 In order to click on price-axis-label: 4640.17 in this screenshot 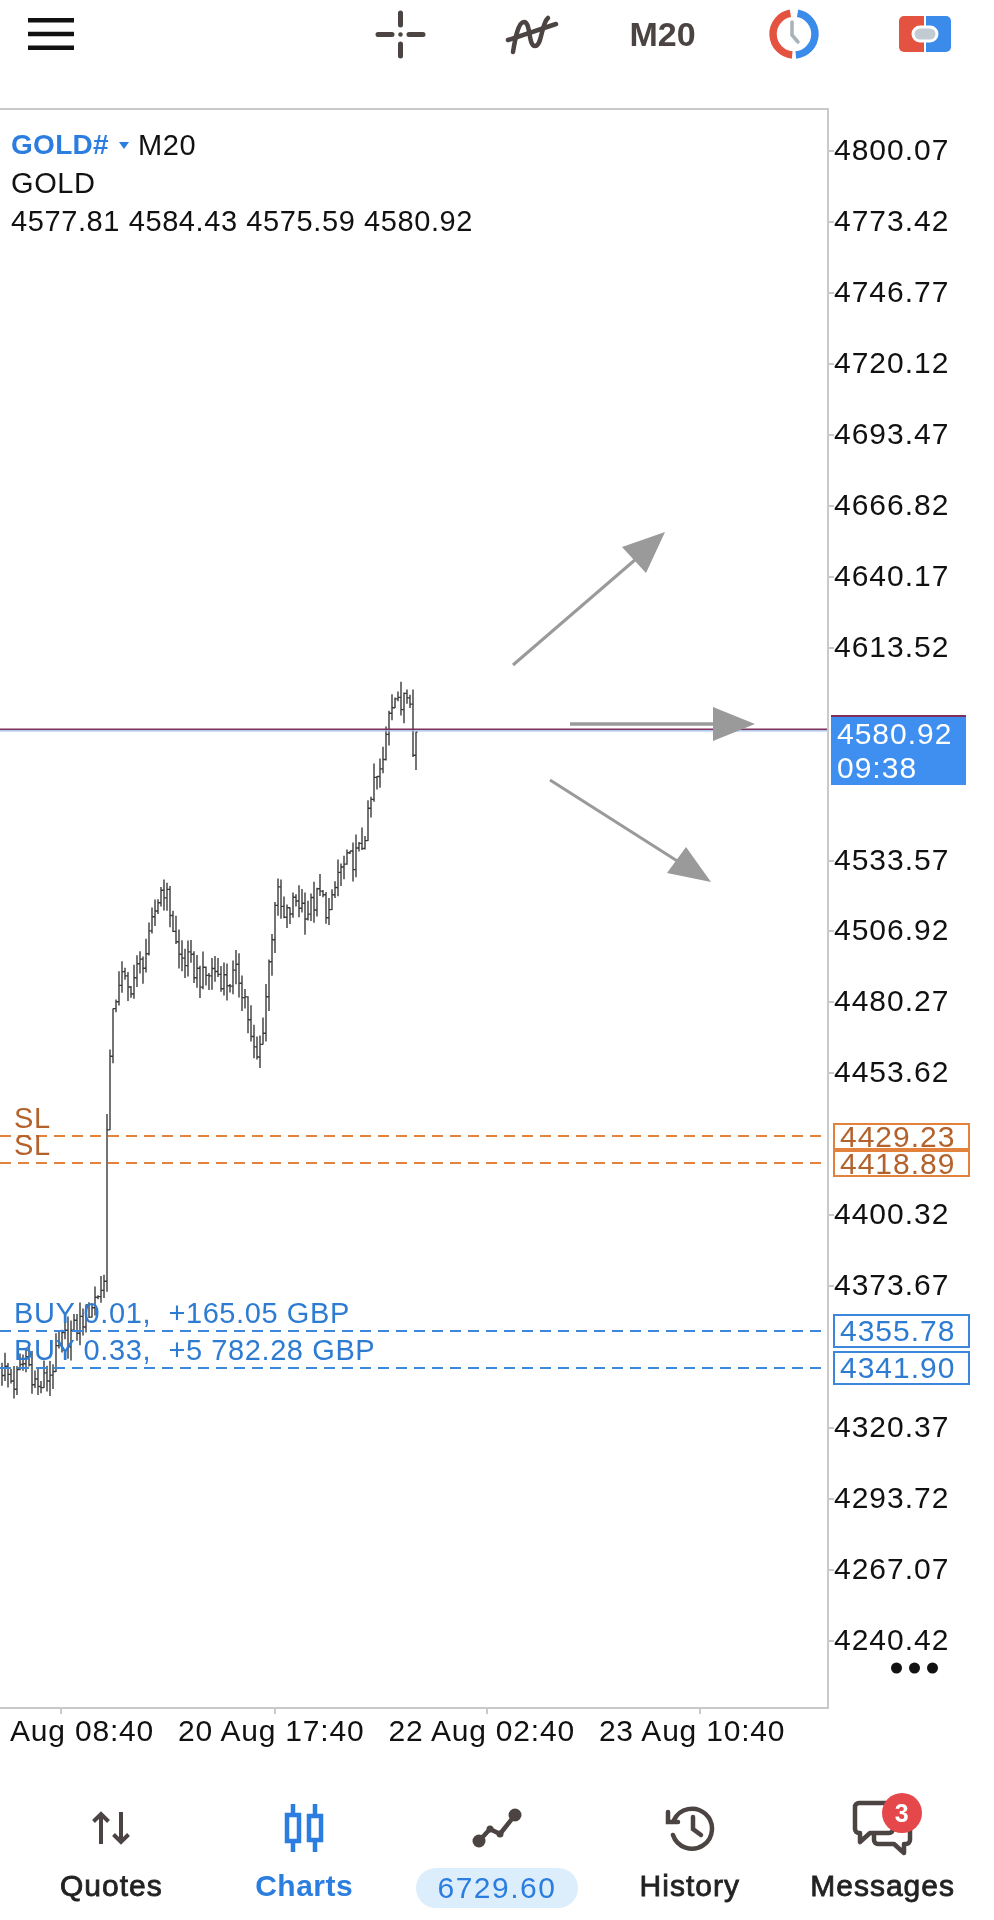, I will do `click(892, 575)`.